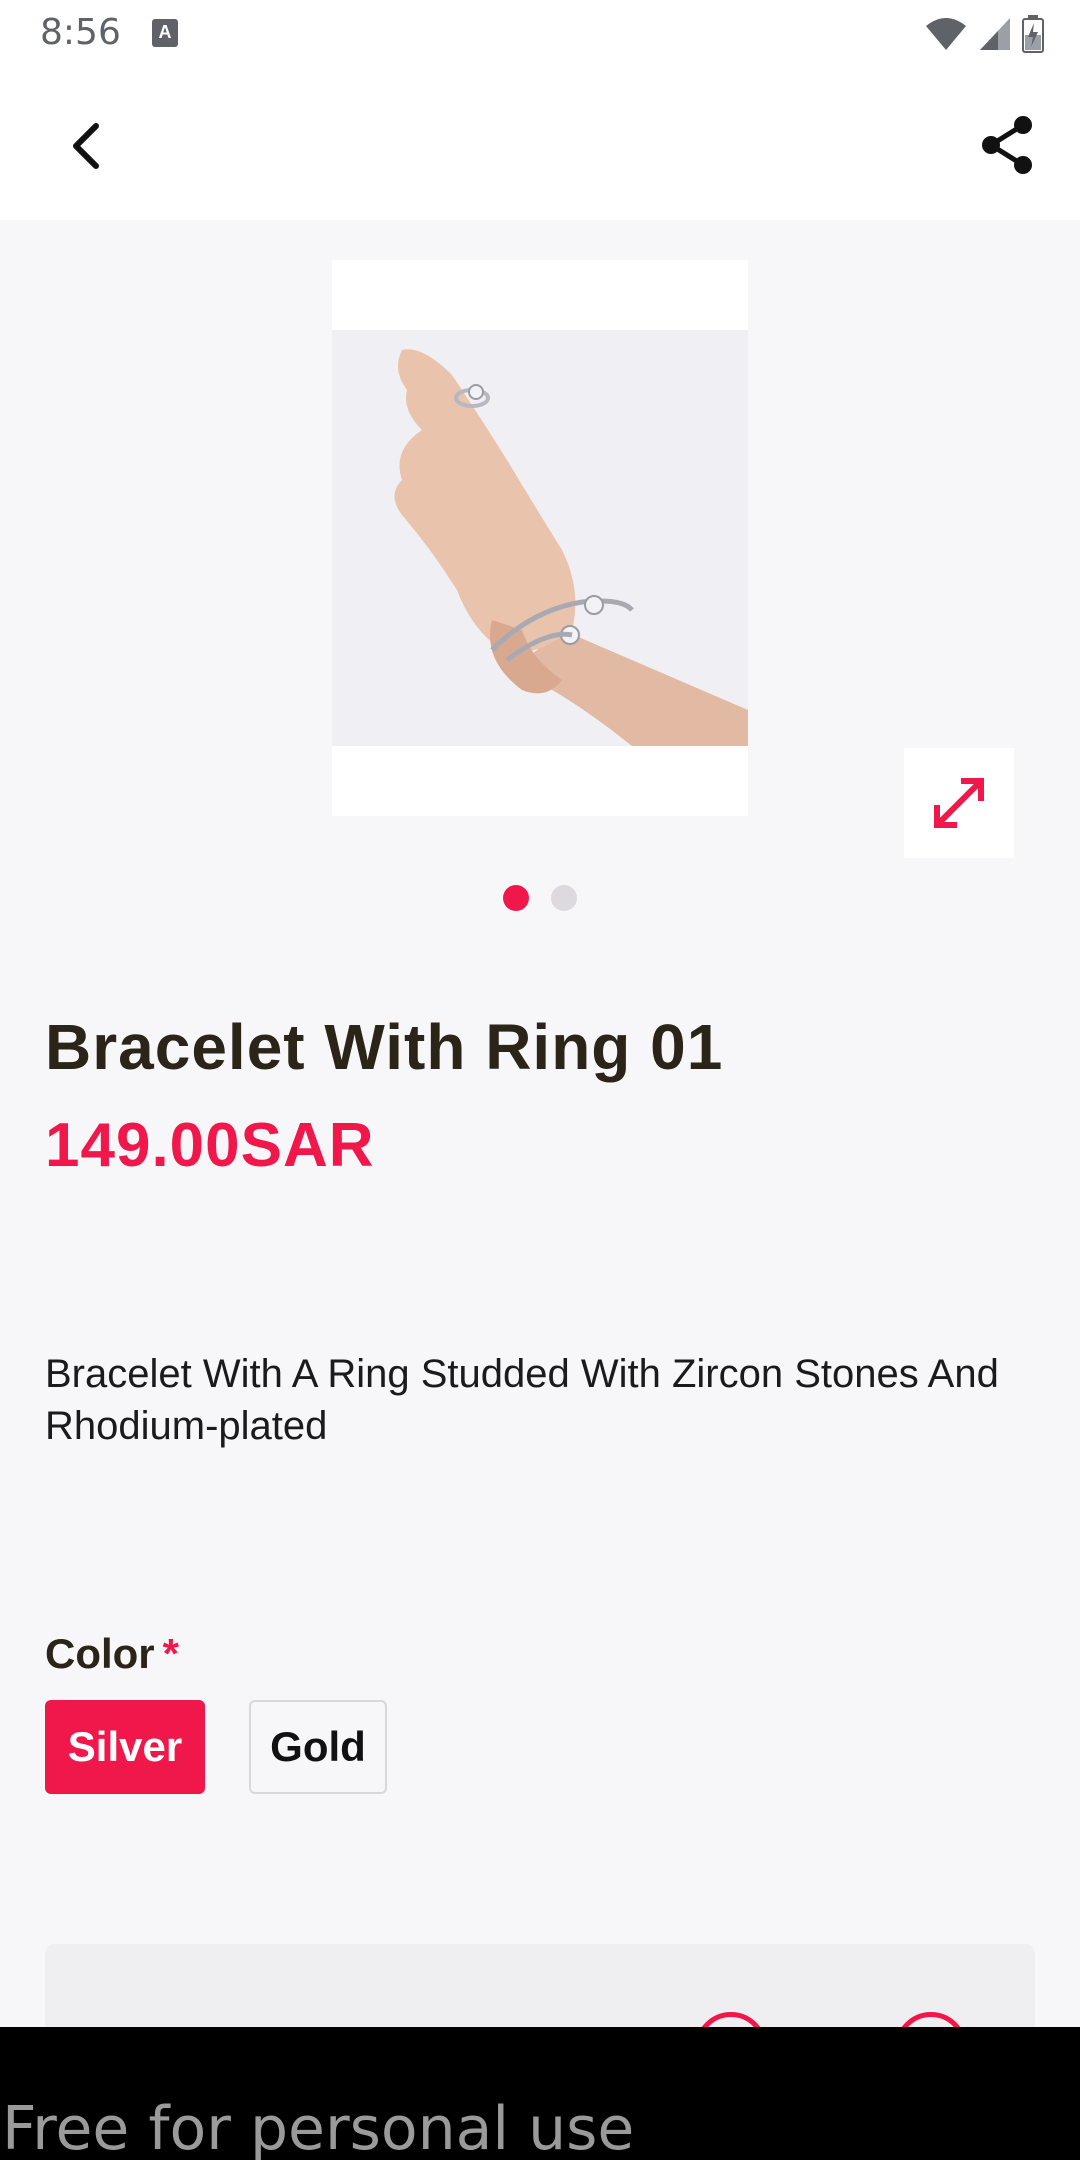  Describe the element at coordinates (384, 1047) in the screenshot. I see `product-title: Bracelet With Ring 01` at that location.